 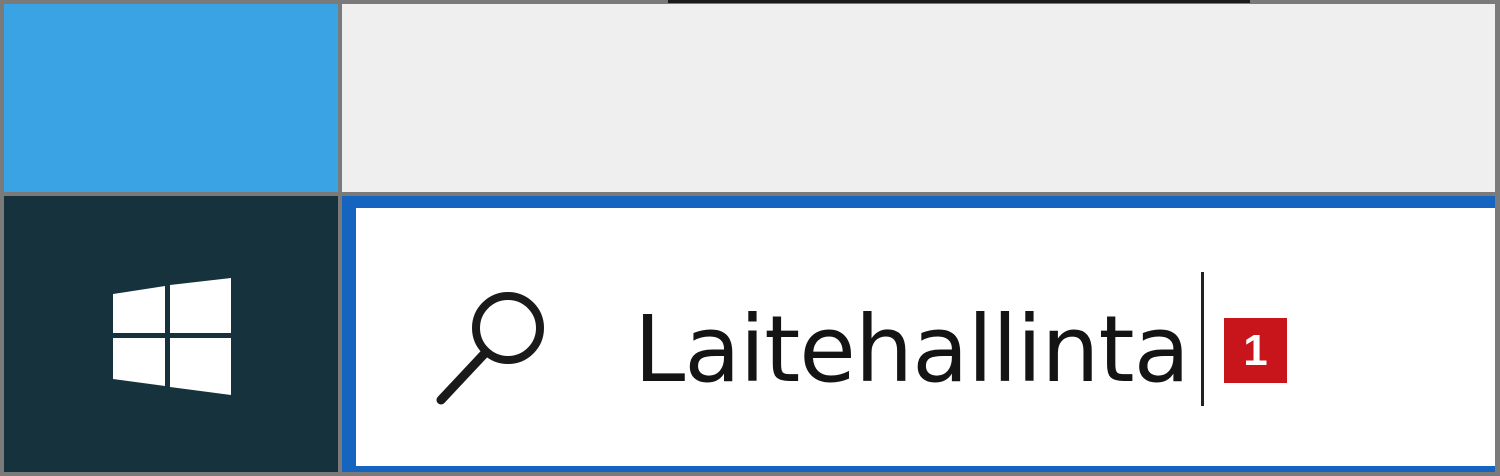 I want to click on windows-logo-icon, so click(x=172, y=336).